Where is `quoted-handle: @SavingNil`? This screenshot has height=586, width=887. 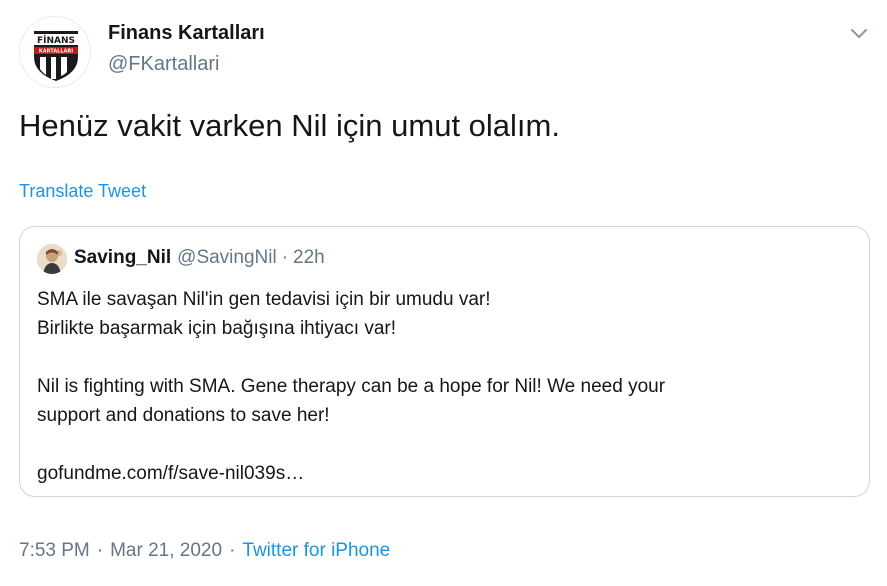
quoted-handle: @SavingNil is located at coordinates (227, 257).